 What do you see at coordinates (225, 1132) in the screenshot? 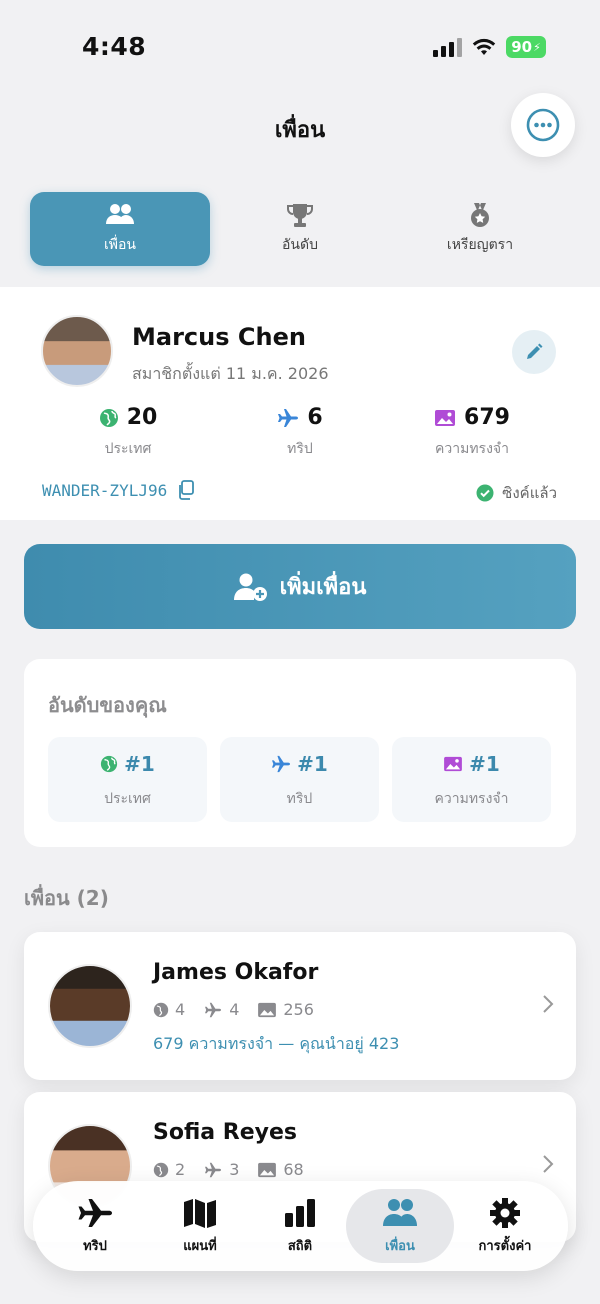
I see `friend-name: Sofia Reyes` at bounding box center [225, 1132].